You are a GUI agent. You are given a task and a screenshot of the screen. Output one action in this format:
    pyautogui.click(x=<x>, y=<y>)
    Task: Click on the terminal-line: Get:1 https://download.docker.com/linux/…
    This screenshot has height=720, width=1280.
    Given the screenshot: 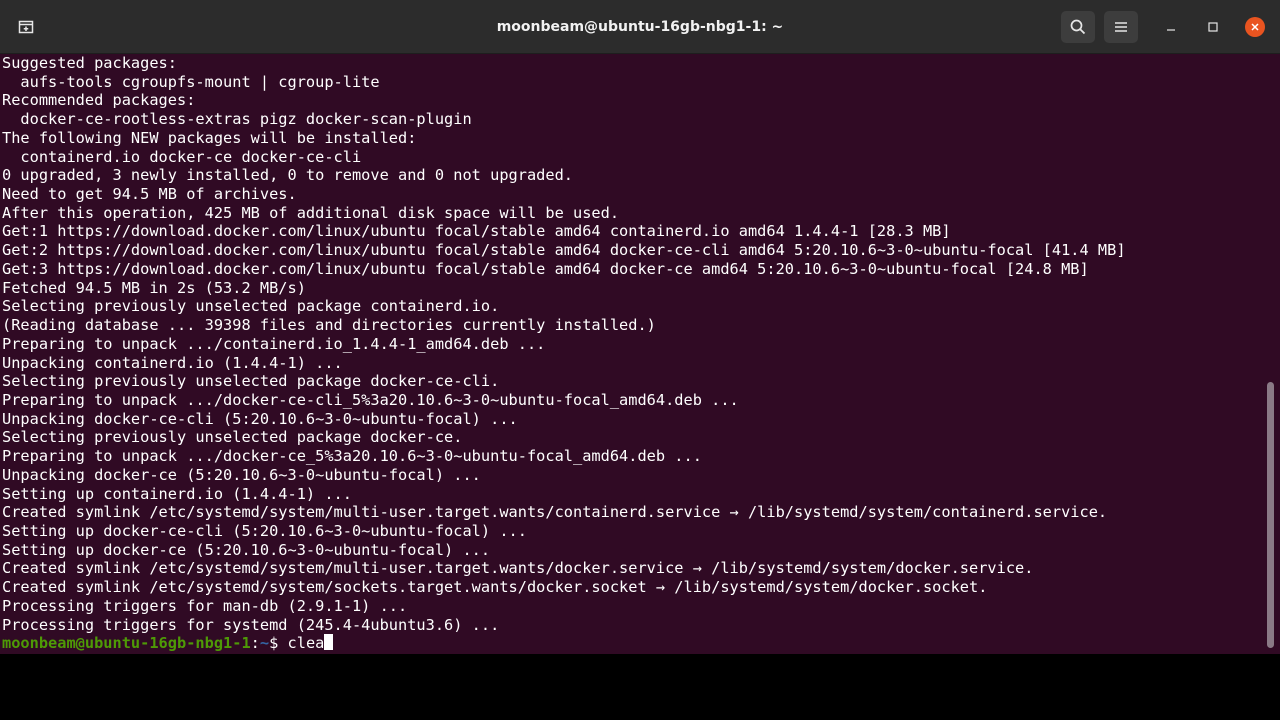 What is the action you would take?
    pyautogui.click(x=476, y=231)
    